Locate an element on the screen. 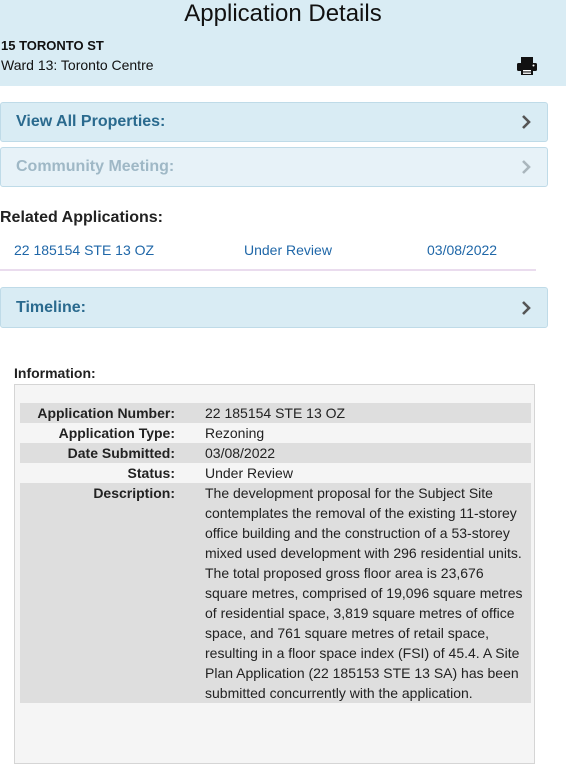 Image resolution: width=566 pixels, height=764 pixels. info-value: Rezoning is located at coordinates (235, 433).